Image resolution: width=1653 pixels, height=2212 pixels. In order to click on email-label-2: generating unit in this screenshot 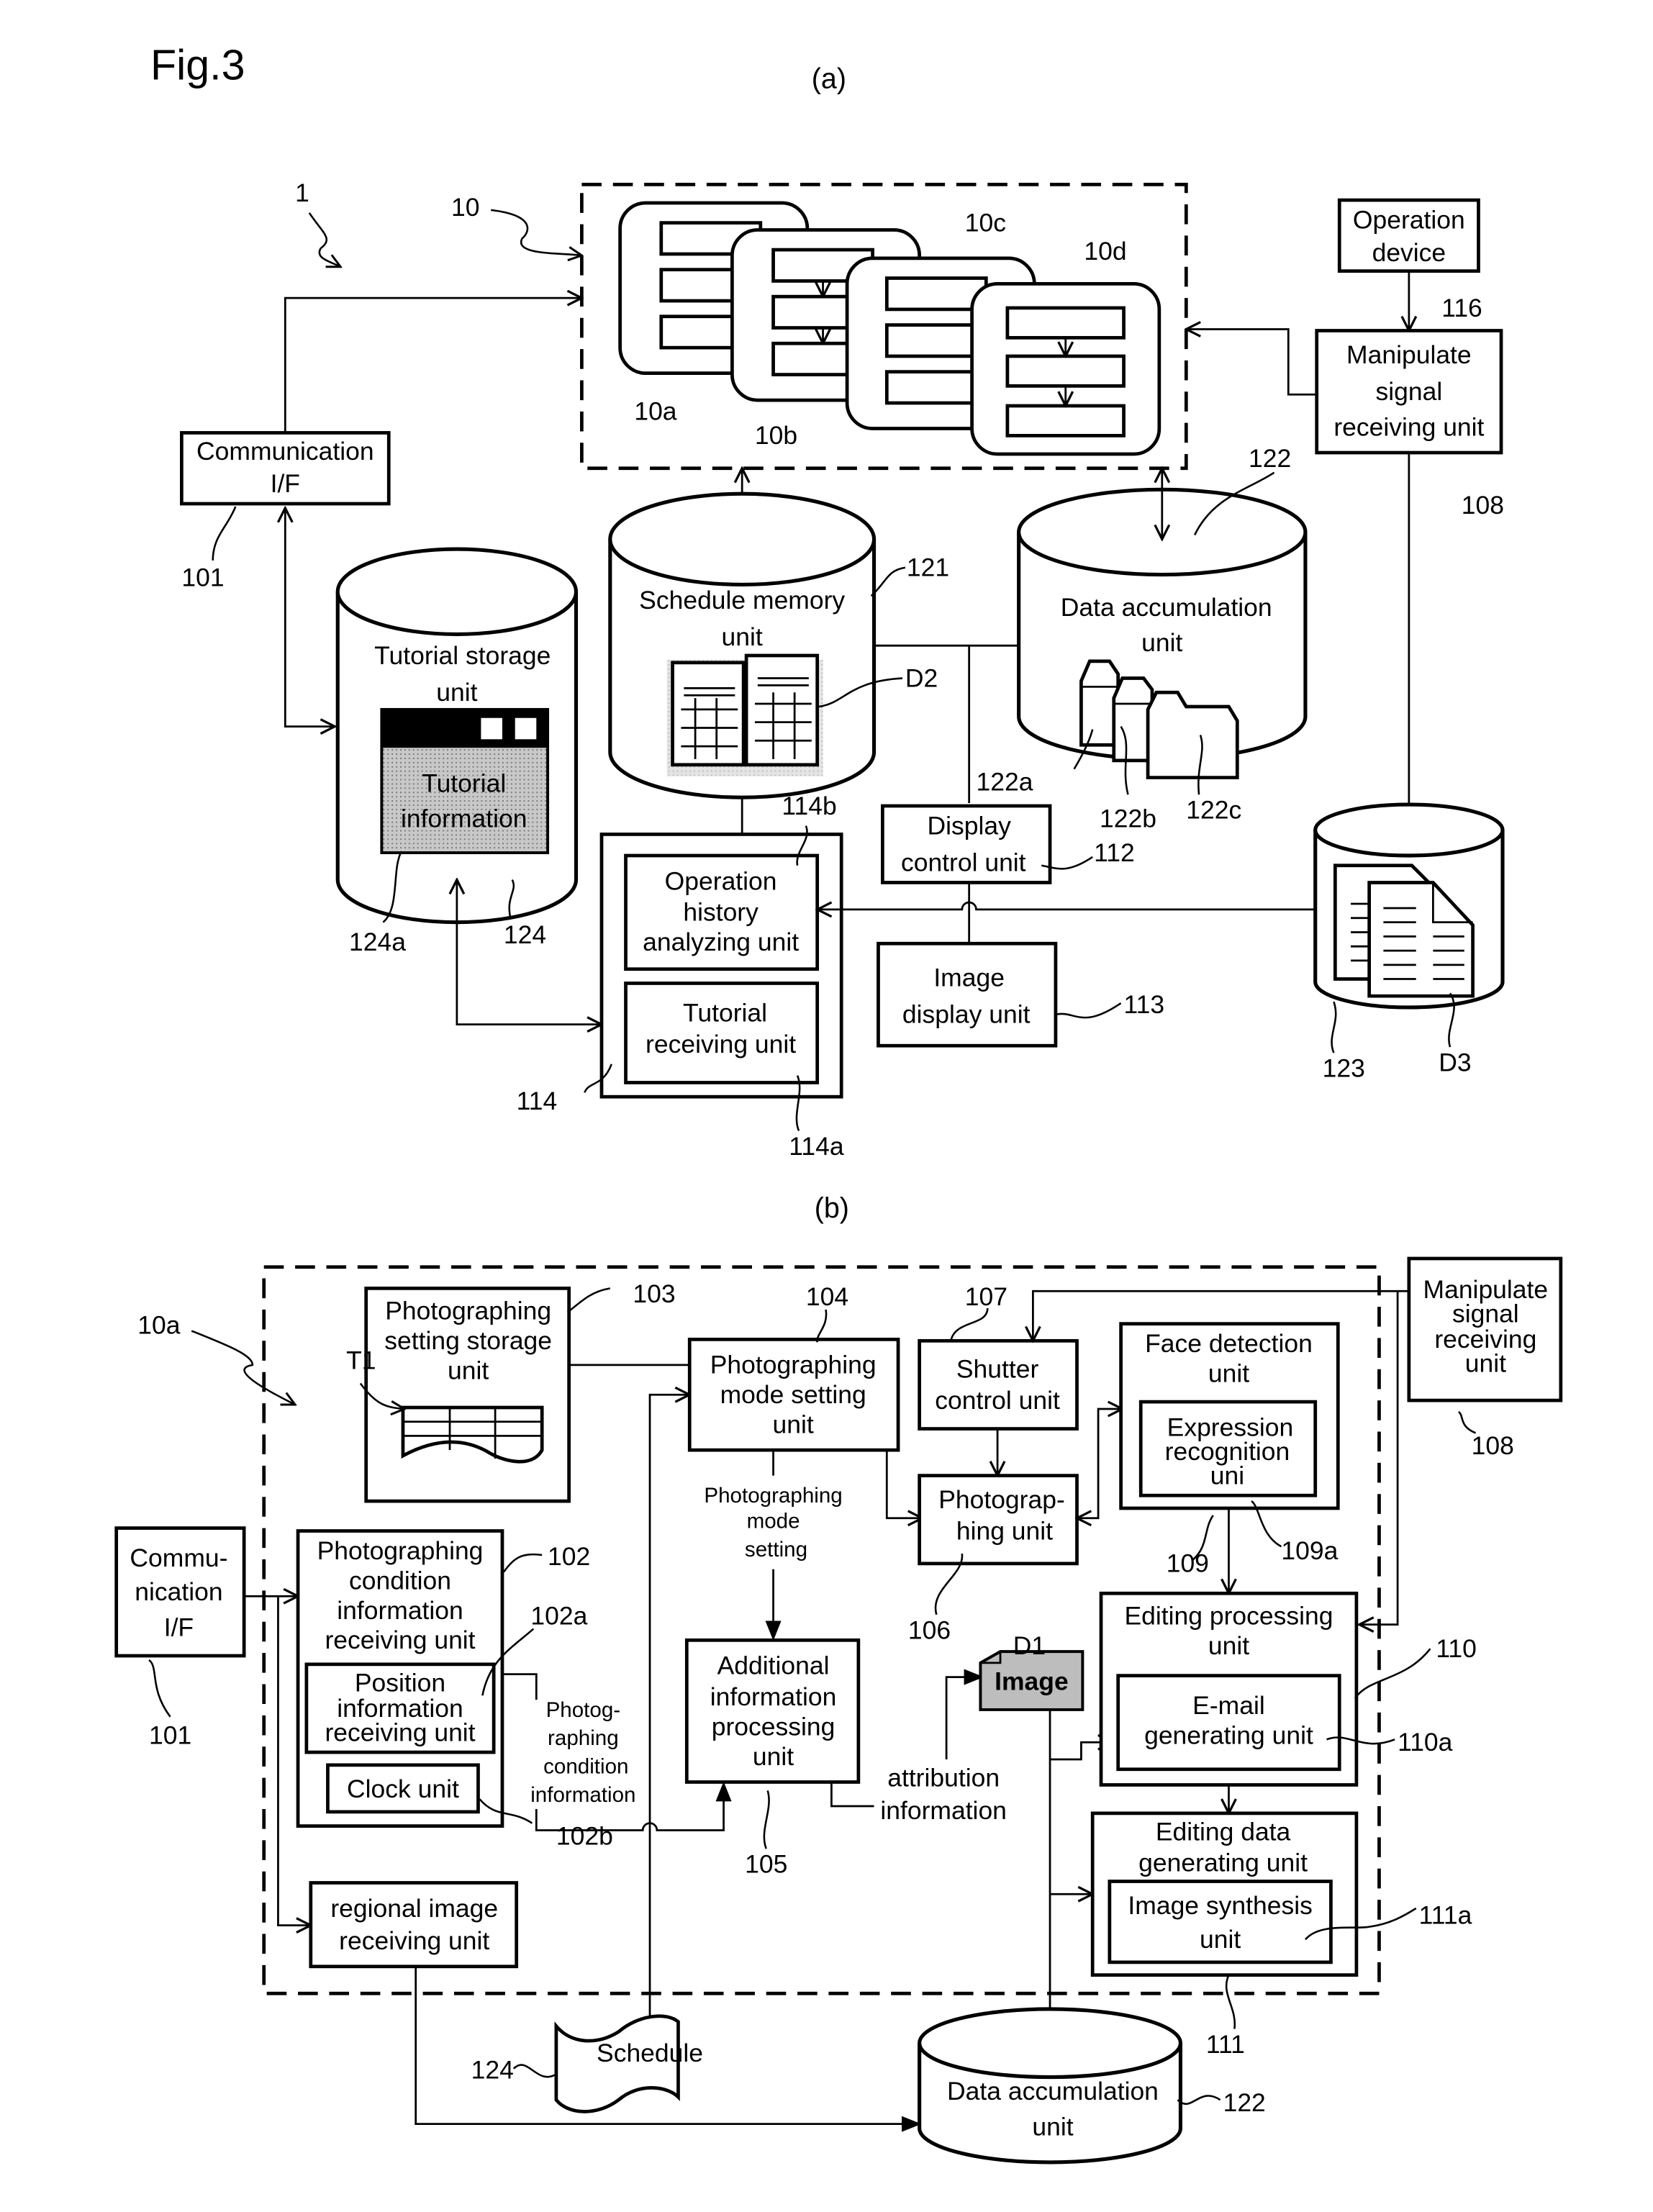, I will do `click(1228, 1735)`.